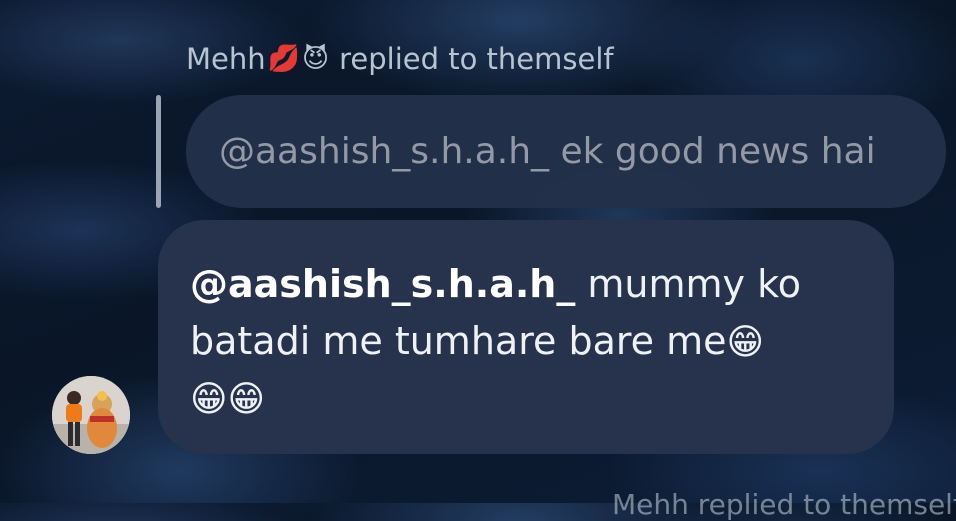 This screenshot has height=521, width=956. I want to click on sender-avatar, so click(91, 415).